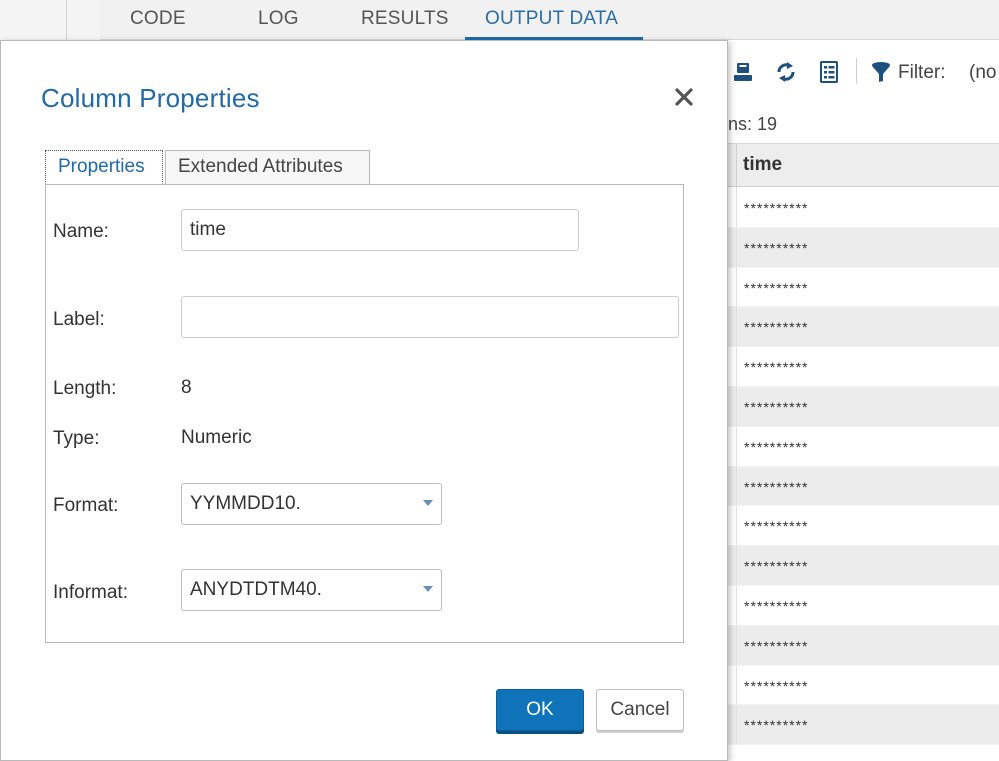  Describe the element at coordinates (922, 72) in the screenshot. I see `filter-label: Filter:` at that location.